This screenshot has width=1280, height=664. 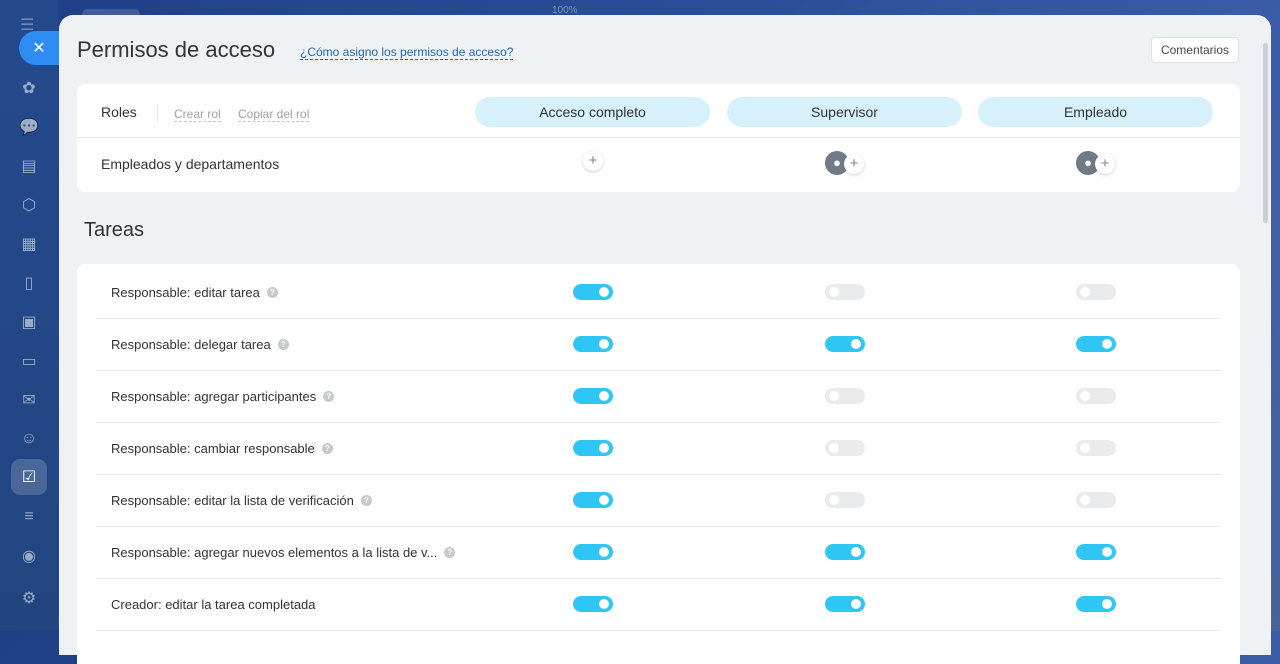 I want to click on permission-label: Creador: editar la tarea completada, so click(x=213, y=604).